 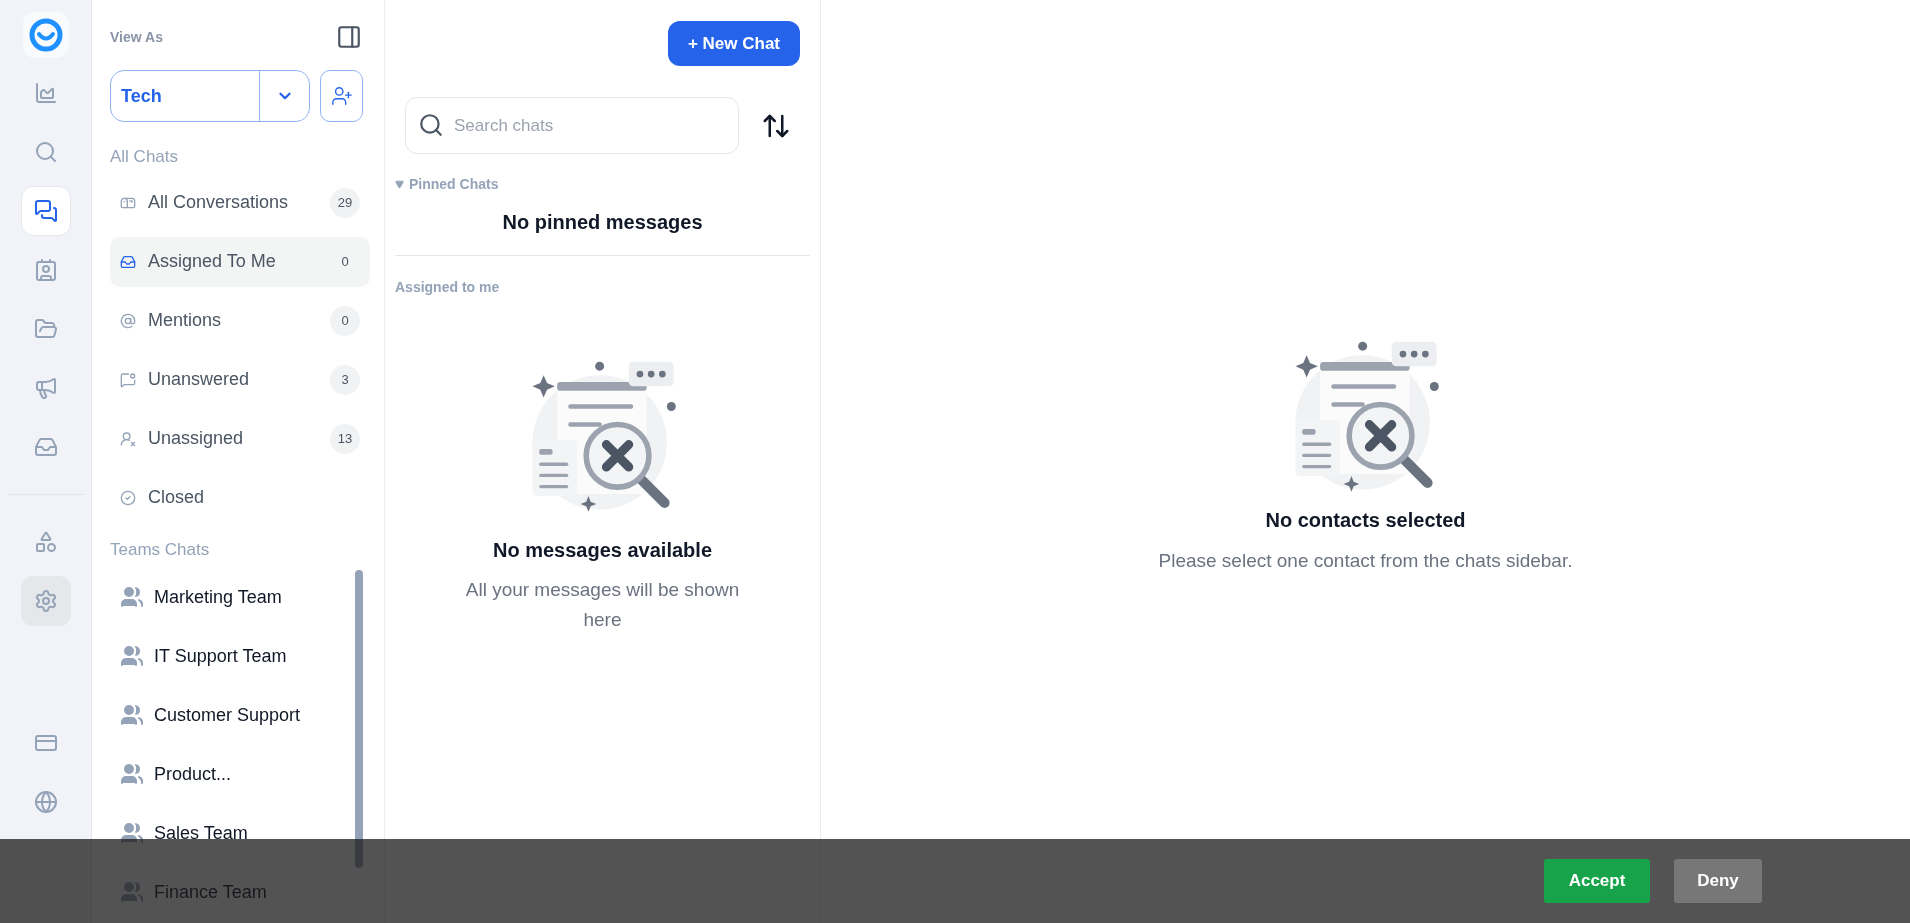 I want to click on search-field: Search chats, so click(x=572, y=125).